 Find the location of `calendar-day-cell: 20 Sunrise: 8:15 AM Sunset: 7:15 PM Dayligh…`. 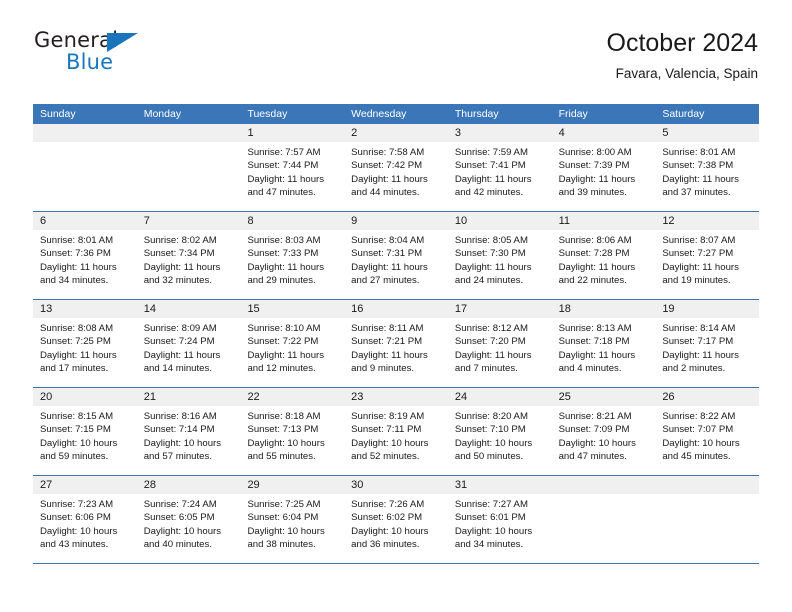

calendar-day-cell: 20 Sunrise: 8:15 AM Sunset: 7:15 PM Dayligh… is located at coordinates (85, 431).